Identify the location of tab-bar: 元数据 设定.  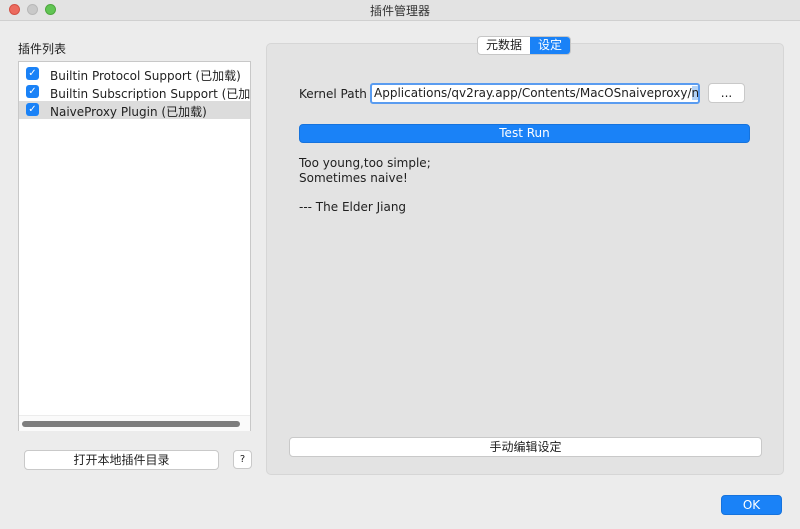
(524, 45).